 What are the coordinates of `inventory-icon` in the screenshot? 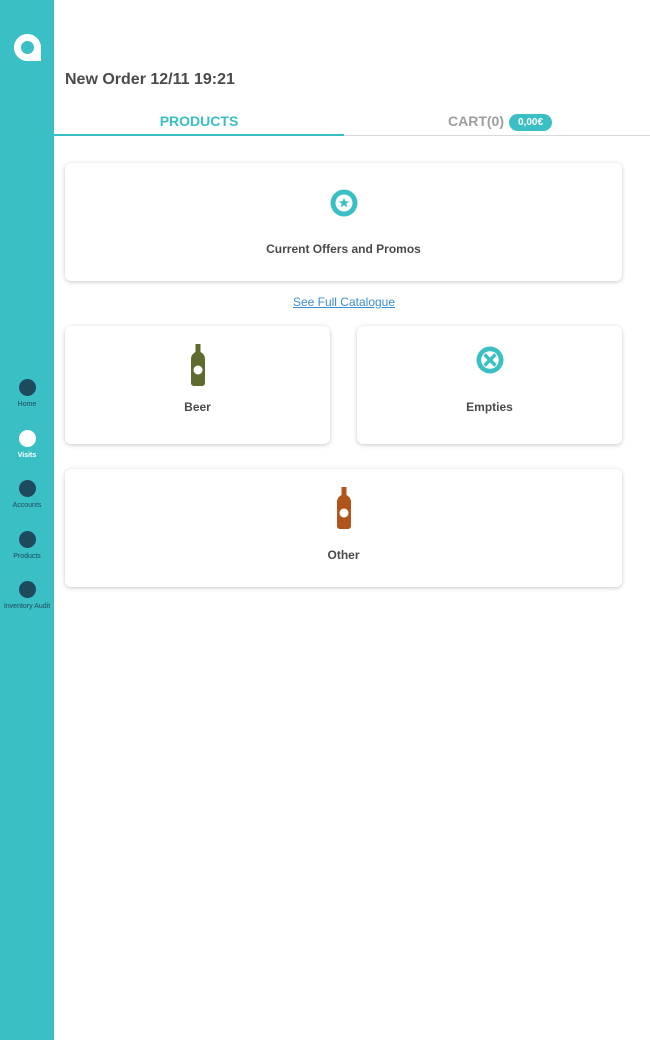 It's located at (27, 589).